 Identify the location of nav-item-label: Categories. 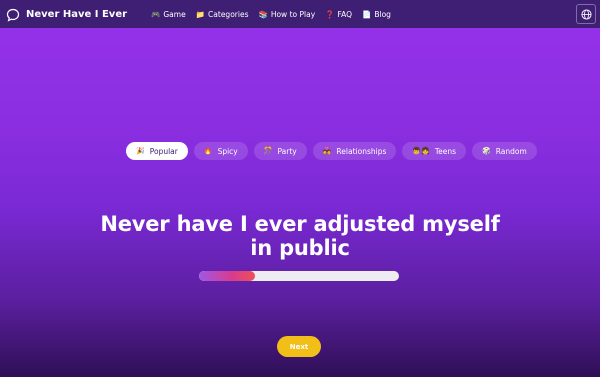
(228, 14).